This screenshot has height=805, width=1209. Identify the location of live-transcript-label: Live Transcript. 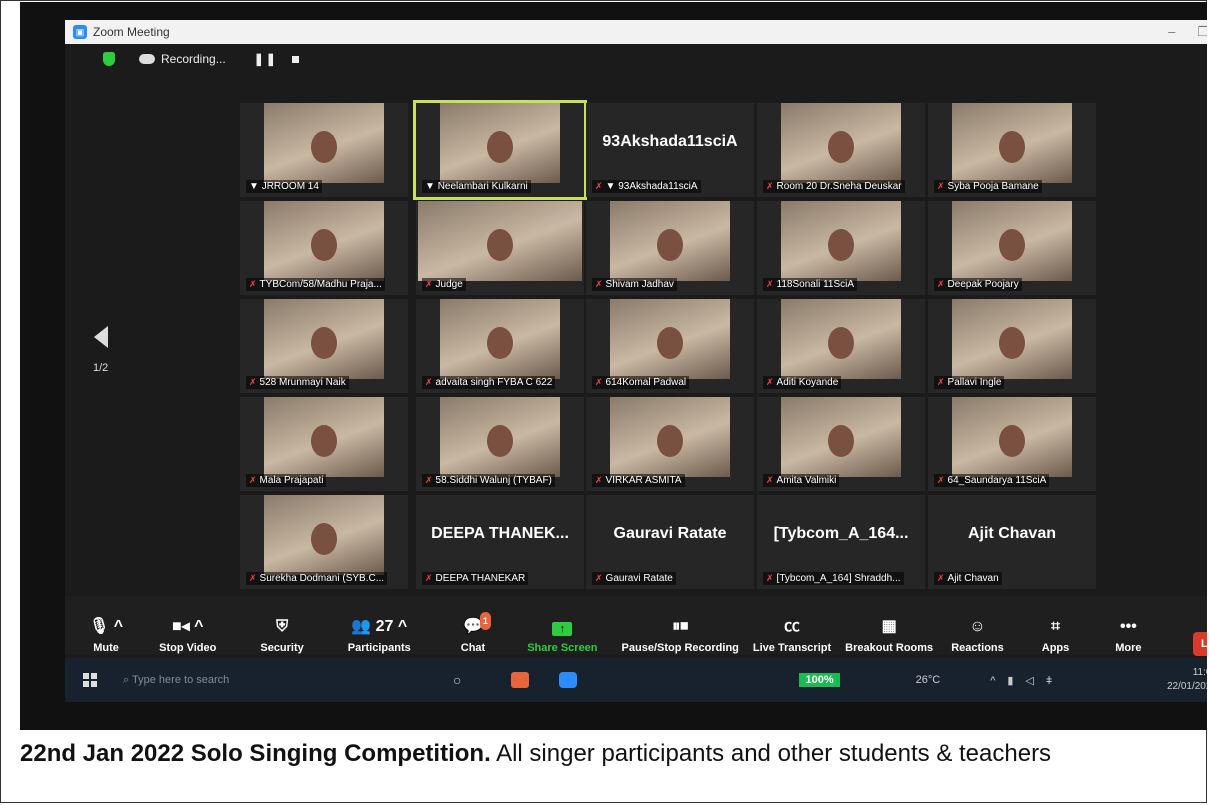
(792, 648).